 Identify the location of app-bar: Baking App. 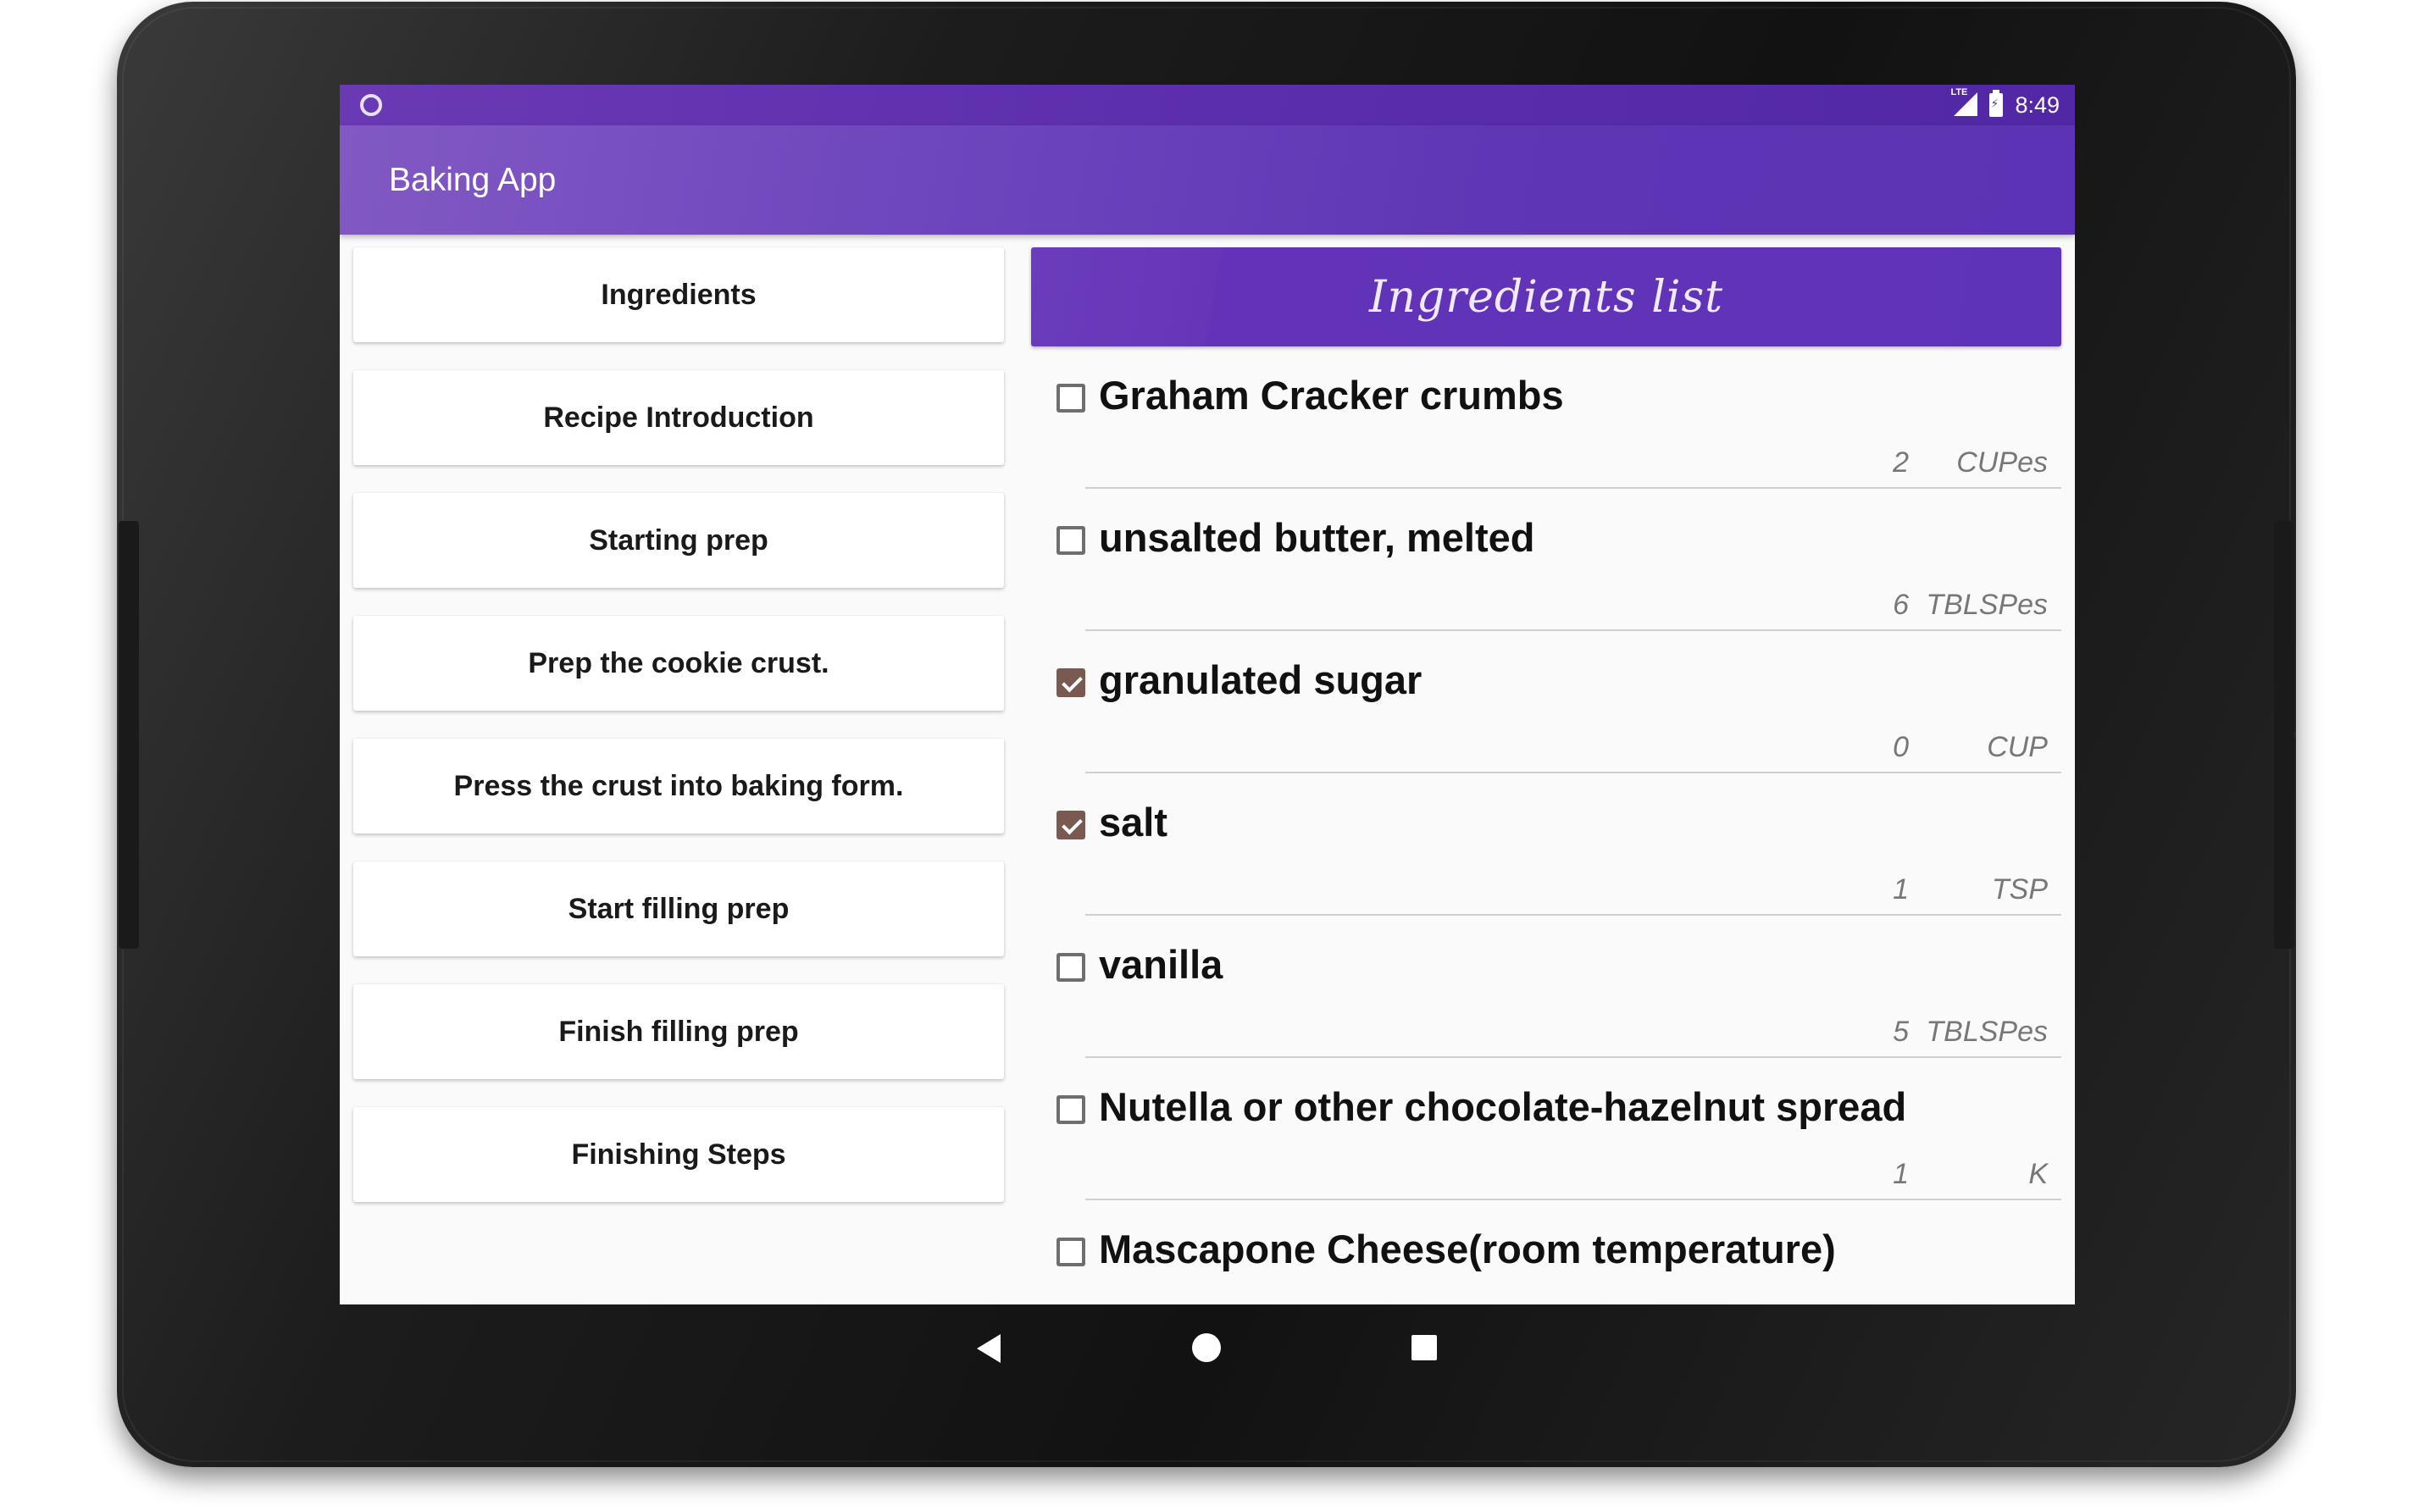
(1207, 180).